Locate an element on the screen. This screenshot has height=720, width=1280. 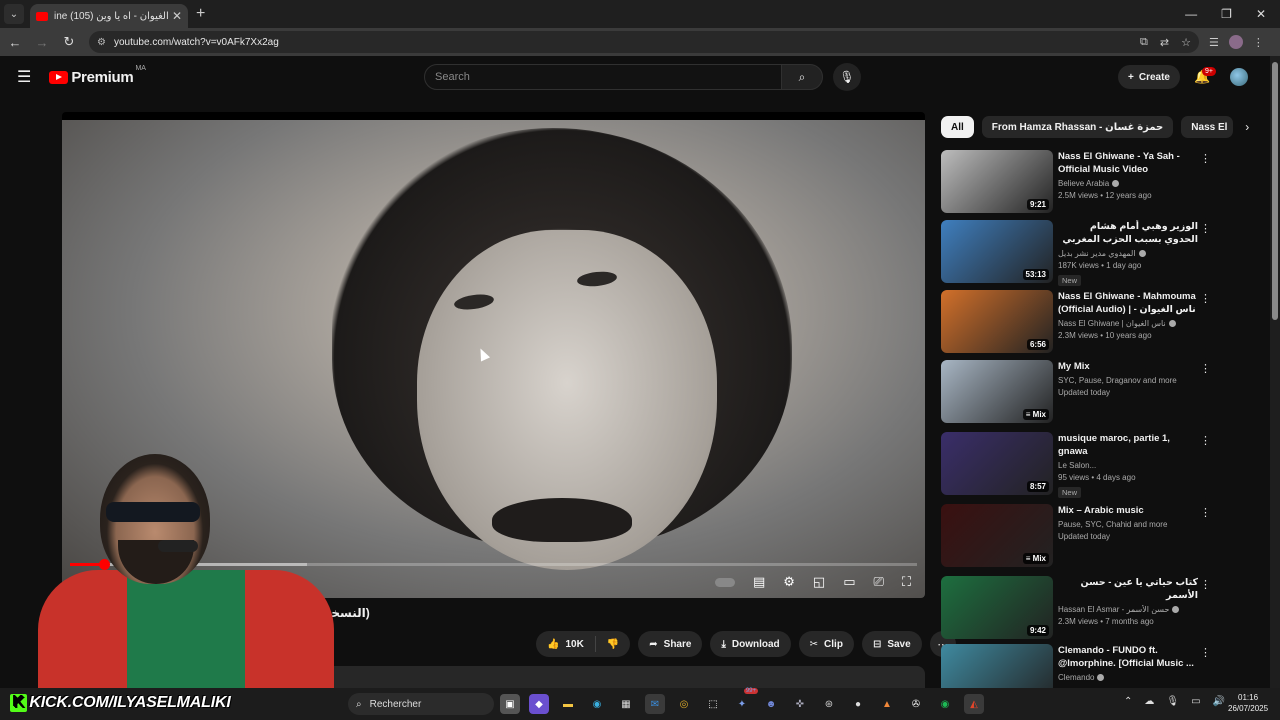
site-info-icon: ⚙ is located at coordinates (101, 42).